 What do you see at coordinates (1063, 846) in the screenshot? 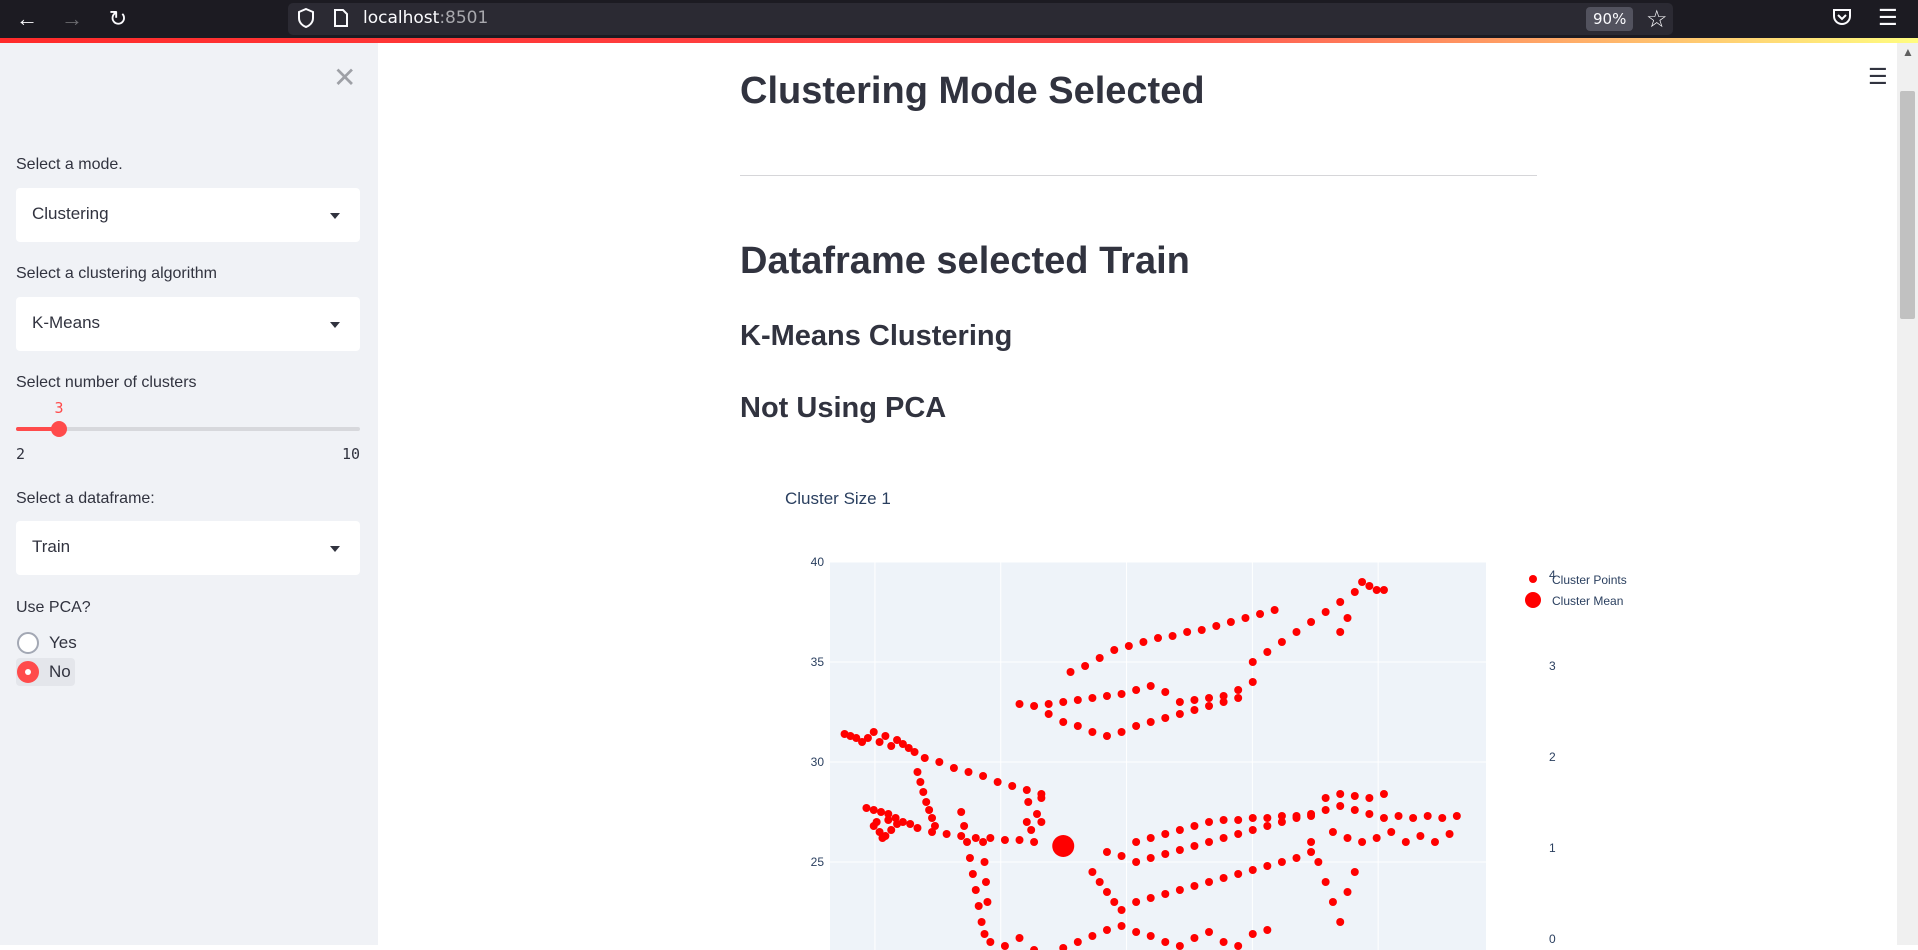
I see `cluster-mean-point` at bounding box center [1063, 846].